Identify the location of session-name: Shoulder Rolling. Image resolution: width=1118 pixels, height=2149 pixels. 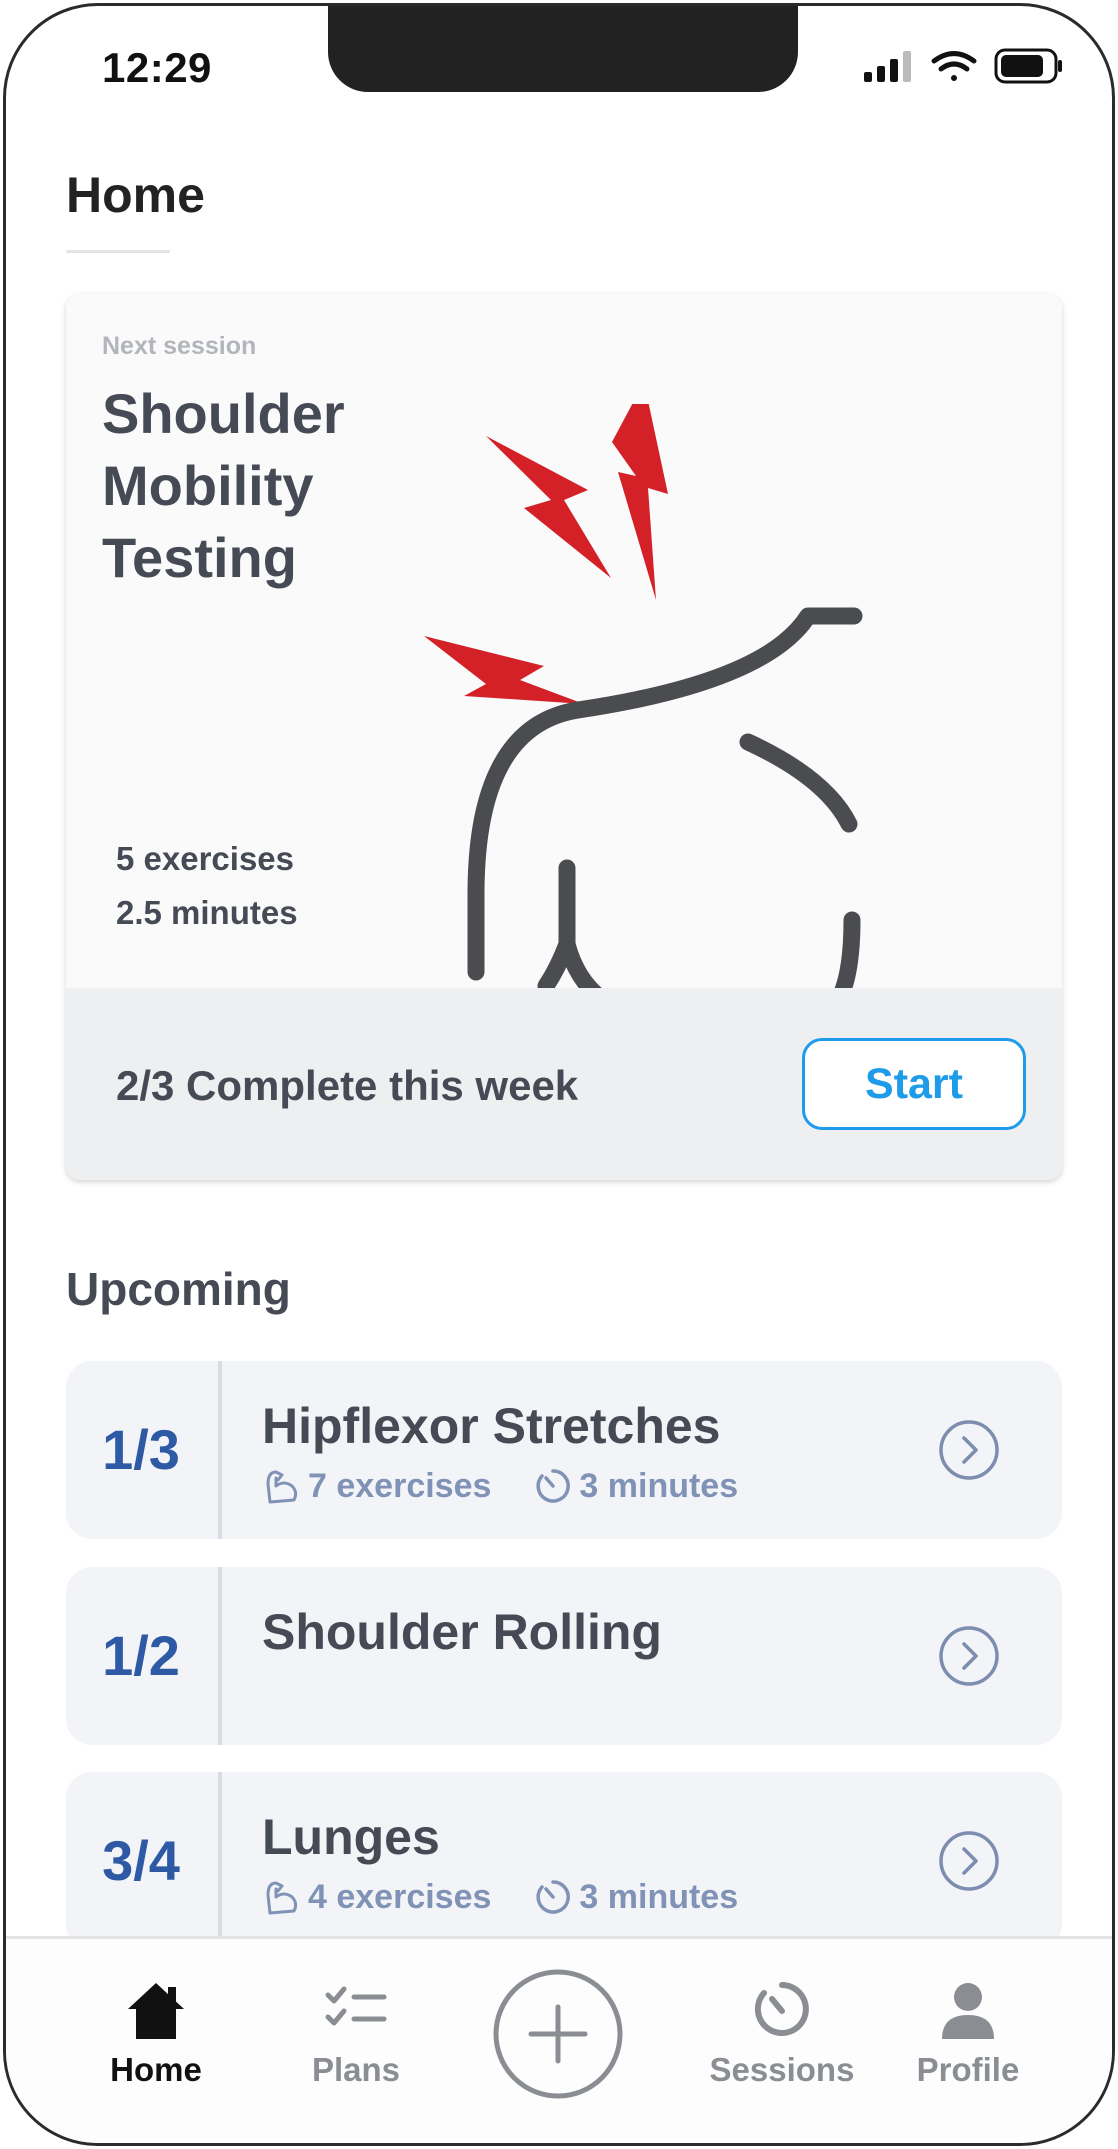
(462, 1632).